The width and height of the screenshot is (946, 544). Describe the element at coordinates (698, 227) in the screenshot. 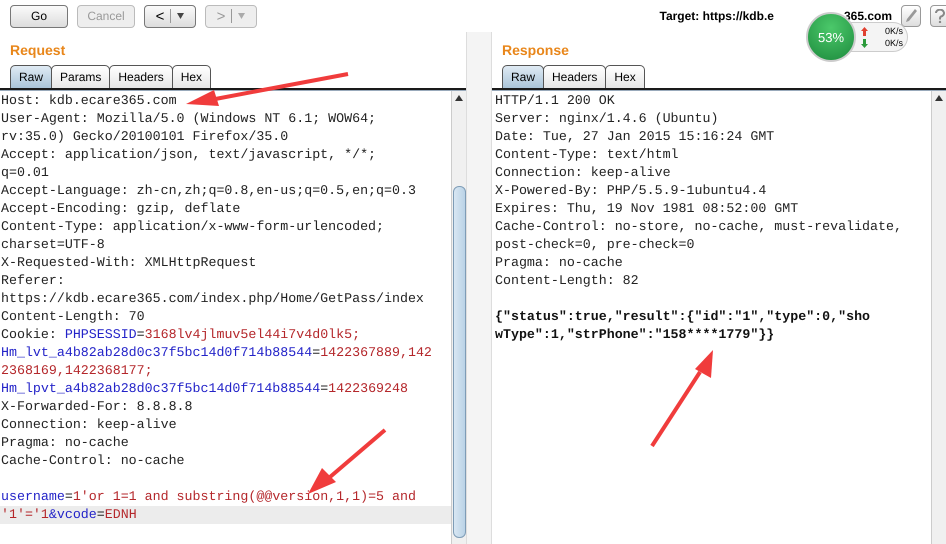

I see `code-line: Cache-Control: no-store, no-cache, must-revalidate,` at that location.